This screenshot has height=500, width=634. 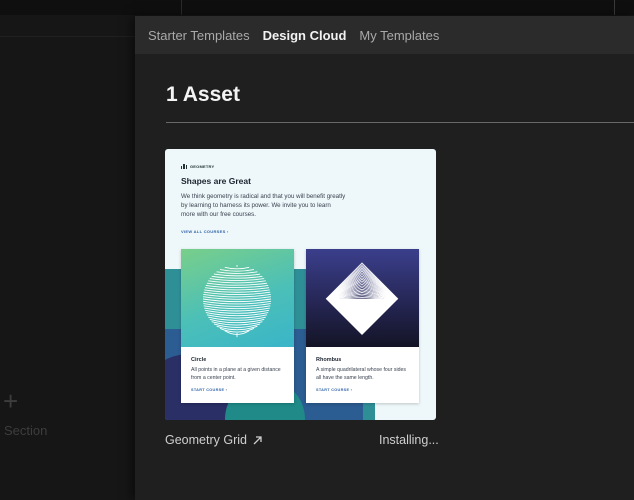 I want to click on preview-view-all-link: VIEW ALL COURSES ›, so click(x=205, y=231).